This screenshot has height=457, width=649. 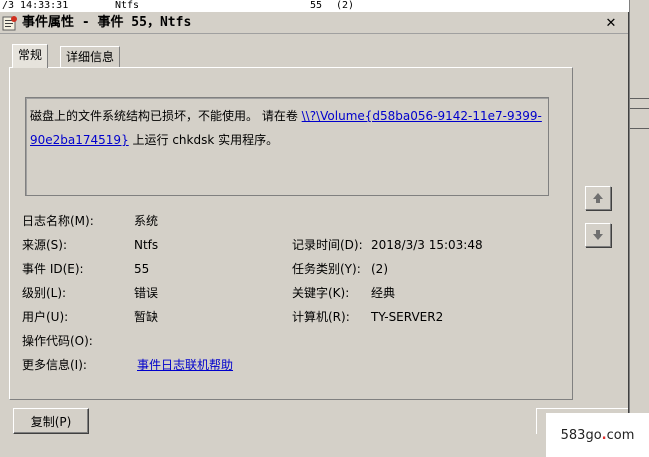 What do you see at coordinates (427, 245) in the screenshot?
I see `logged-value: 2018/3/3 15:03:48` at bounding box center [427, 245].